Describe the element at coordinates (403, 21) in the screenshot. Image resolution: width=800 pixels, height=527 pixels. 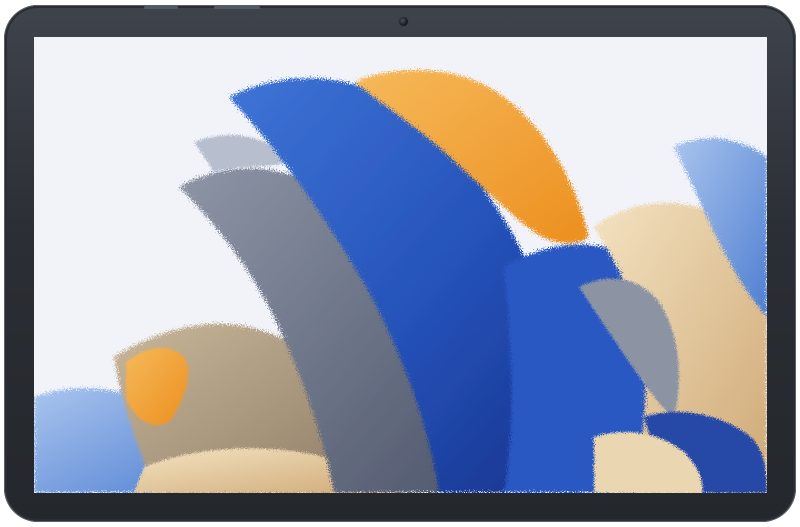
I see `front-camera-icon` at that location.